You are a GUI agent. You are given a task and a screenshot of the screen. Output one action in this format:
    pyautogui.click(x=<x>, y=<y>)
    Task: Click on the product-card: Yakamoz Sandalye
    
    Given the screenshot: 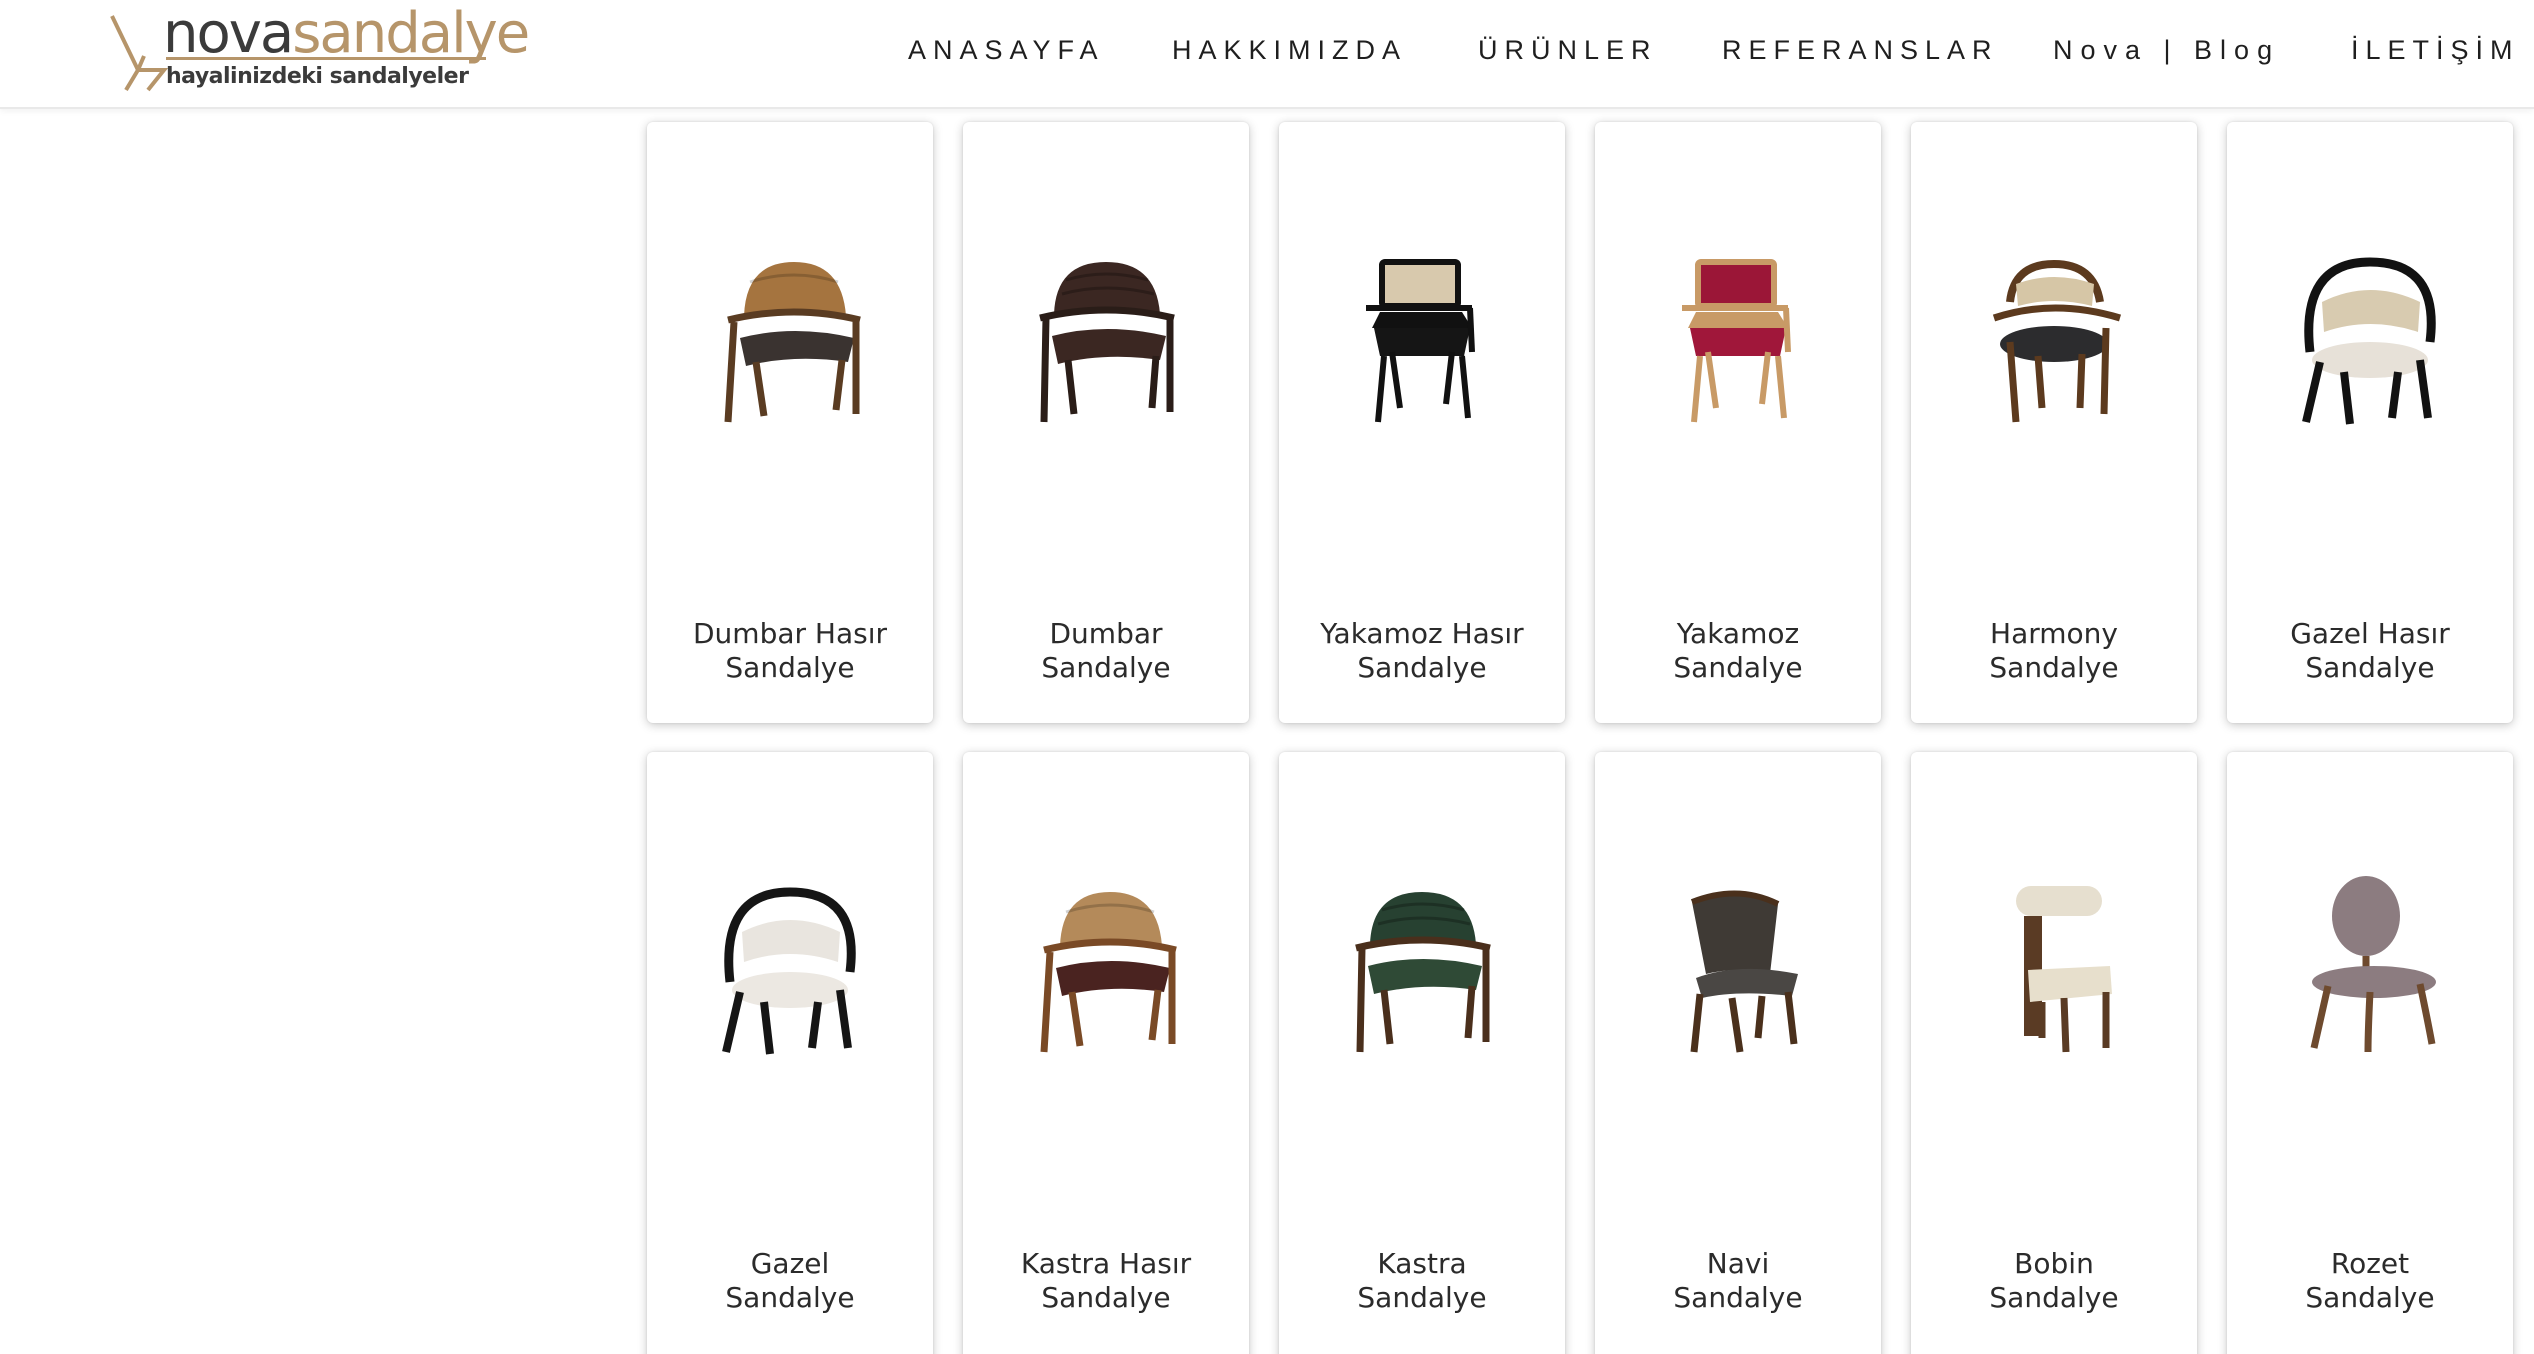 What is the action you would take?
    pyautogui.click(x=1738, y=422)
    